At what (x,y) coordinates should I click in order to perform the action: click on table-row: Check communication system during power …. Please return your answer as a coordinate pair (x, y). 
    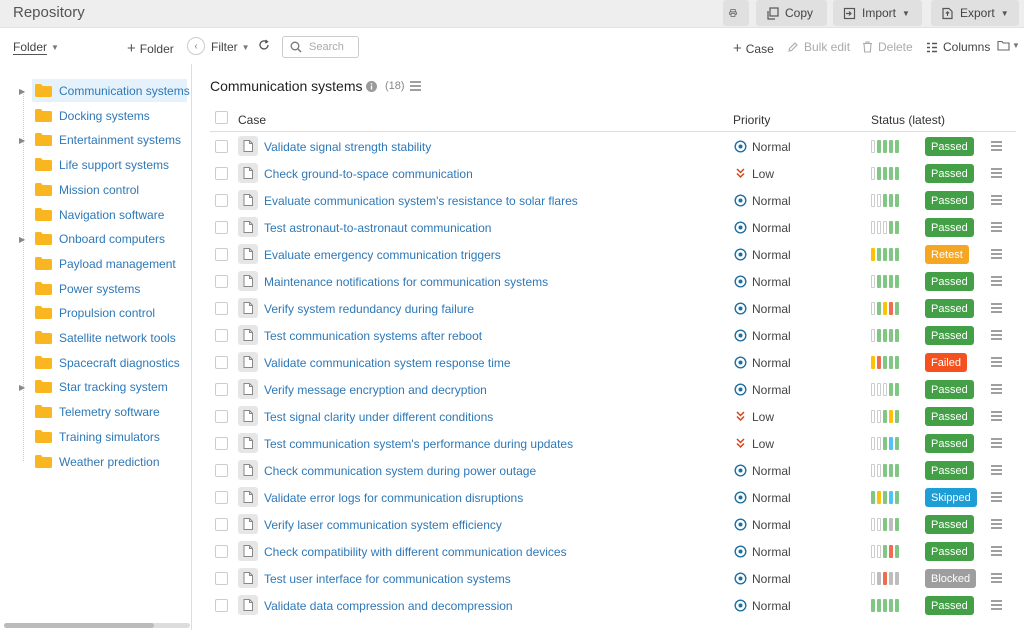
    Looking at the image, I should click on (613, 470).